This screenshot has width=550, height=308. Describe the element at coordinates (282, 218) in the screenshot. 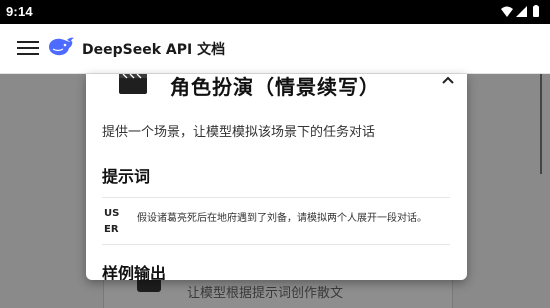

I see `prompt-text: 假设诸葛亮死后在地府遇到了刘备，请模拟两个人展开一段对话。` at that location.